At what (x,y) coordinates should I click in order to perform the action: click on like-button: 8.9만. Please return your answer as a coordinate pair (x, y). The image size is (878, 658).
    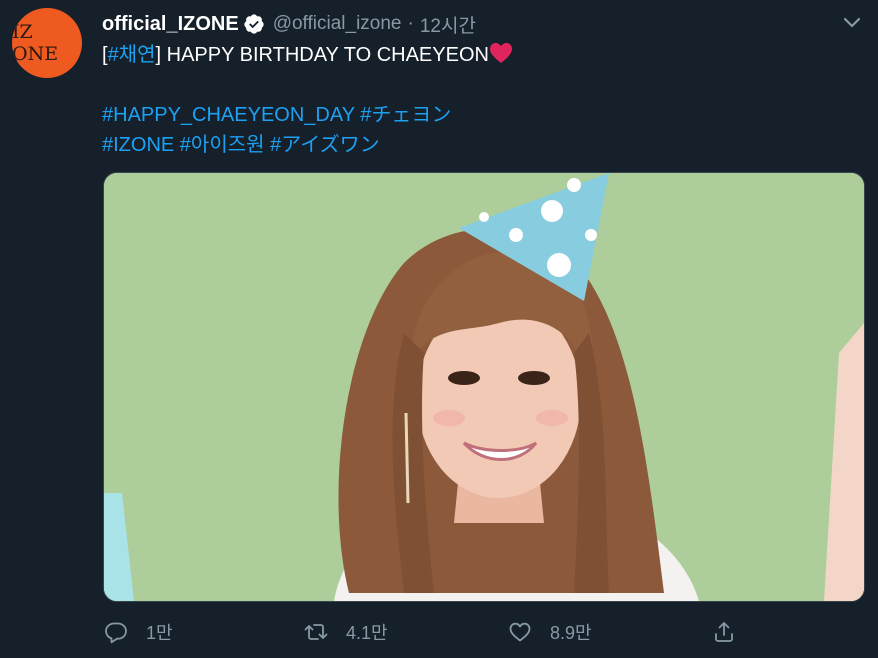
    Looking at the image, I should click on (550, 632).